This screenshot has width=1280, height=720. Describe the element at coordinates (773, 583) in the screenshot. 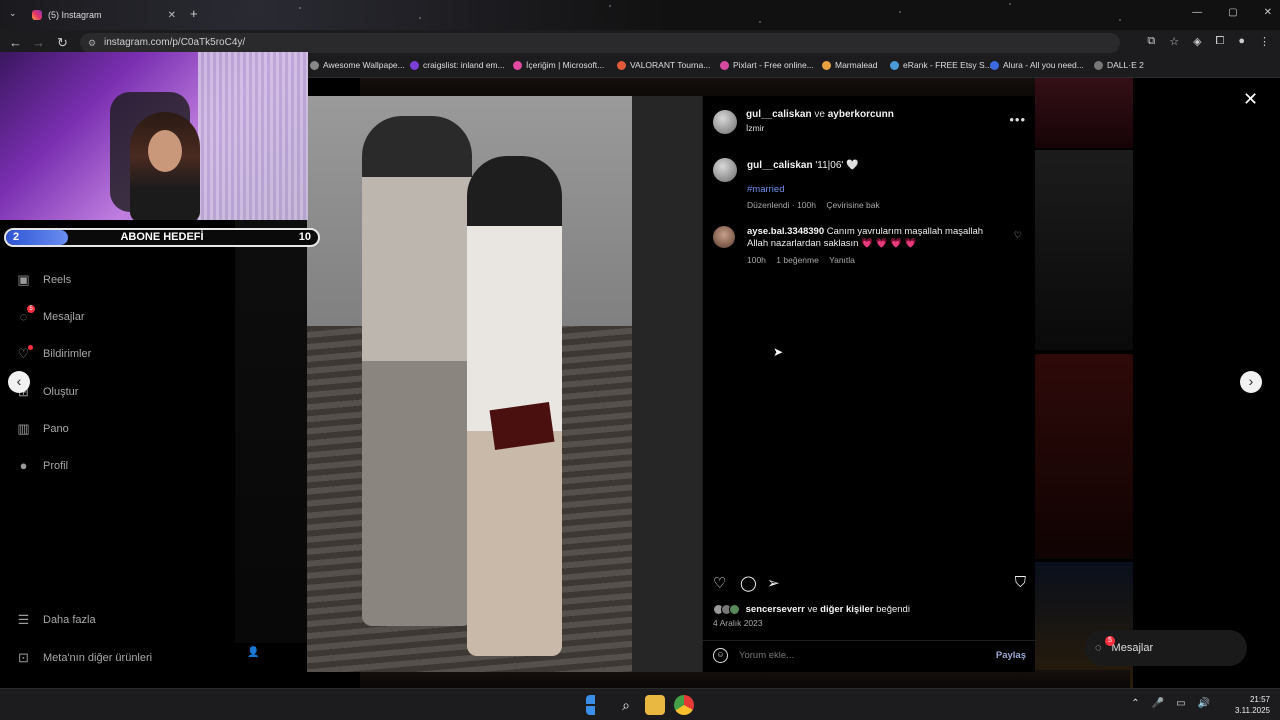

I see `share-paper-plane-icon: ➢` at that location.